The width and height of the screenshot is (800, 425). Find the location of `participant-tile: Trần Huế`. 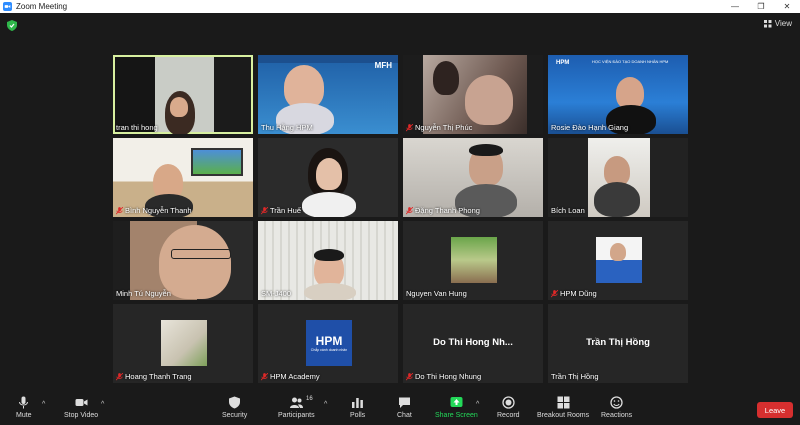

participant-tile: Trần Huế is located at coordinates (328, 177).